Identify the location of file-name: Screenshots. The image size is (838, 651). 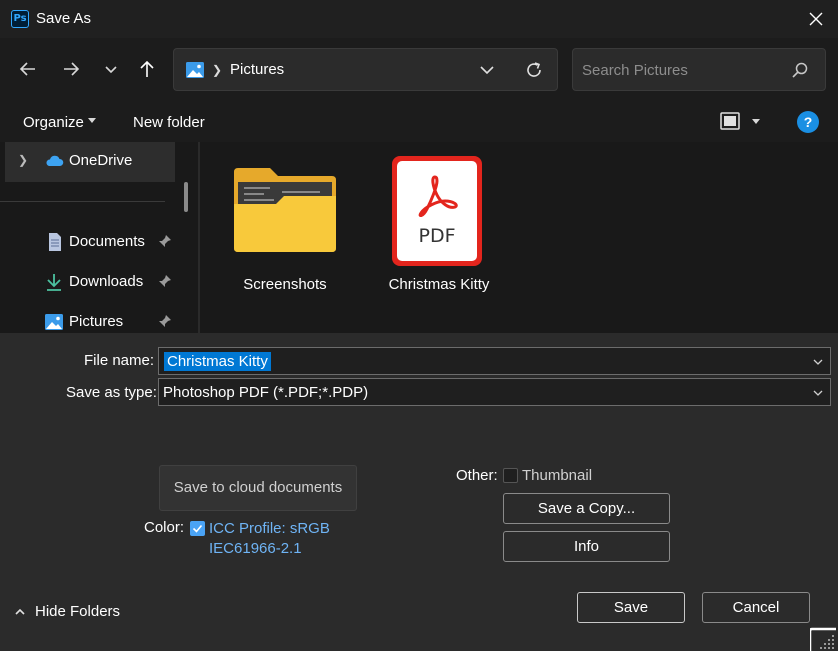
(285, 284).